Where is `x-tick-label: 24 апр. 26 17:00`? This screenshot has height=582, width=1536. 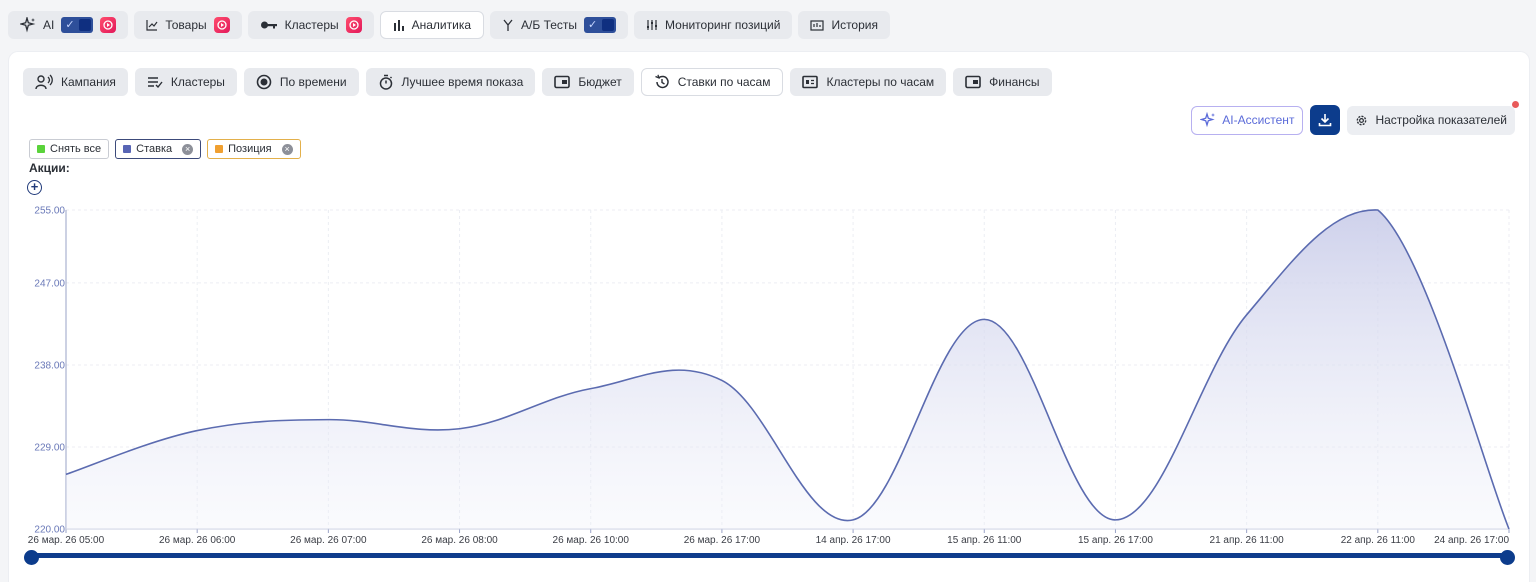 x-tick-label: 24 апр. 26 17:00 is located at coordinates (1471, 540).